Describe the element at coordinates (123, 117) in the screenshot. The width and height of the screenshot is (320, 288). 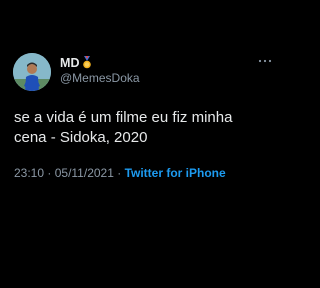
I see `tweet-text-line: se a vida é um filme eu fiz minha` at that location.